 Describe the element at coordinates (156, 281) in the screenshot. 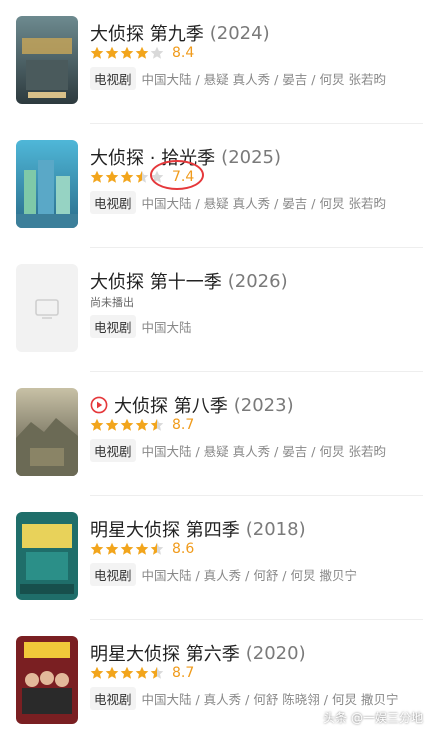

I see `show-title: 大侦探 第十一季` at that location.